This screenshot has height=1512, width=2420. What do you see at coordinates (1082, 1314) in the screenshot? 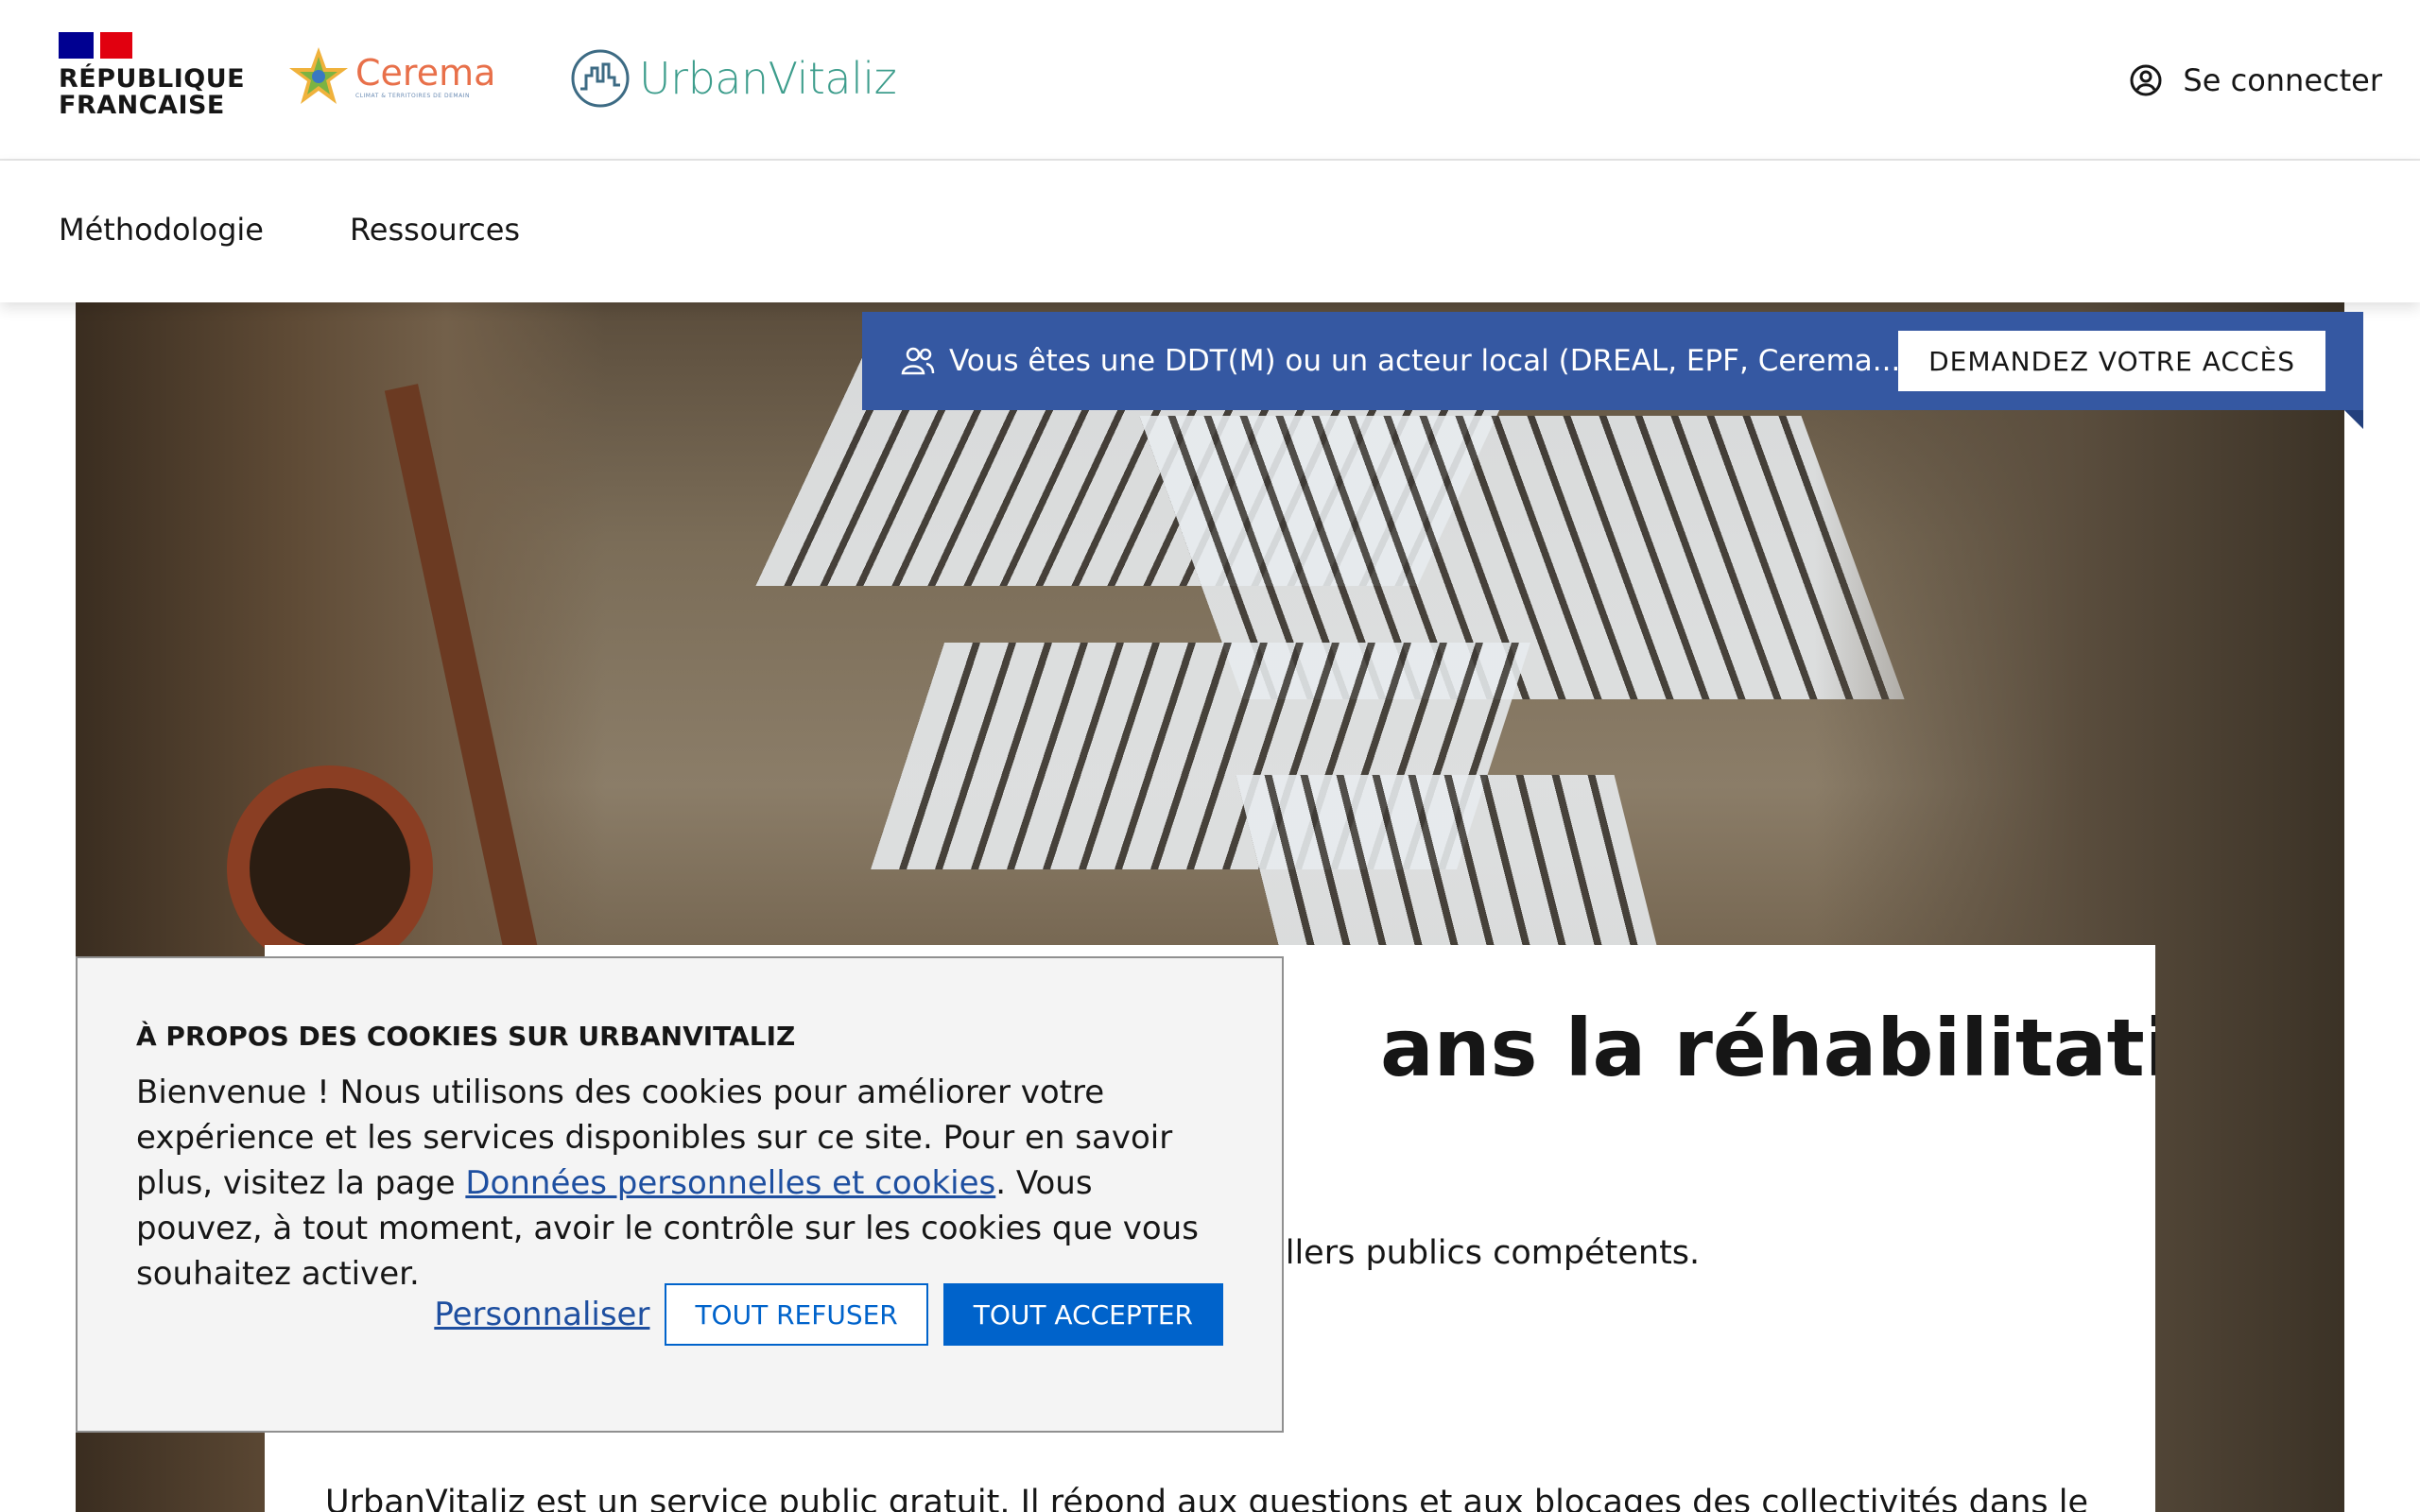
I see `accept-all-button: TOUT ACCEPTER` at bounding box center [1082, 1314].